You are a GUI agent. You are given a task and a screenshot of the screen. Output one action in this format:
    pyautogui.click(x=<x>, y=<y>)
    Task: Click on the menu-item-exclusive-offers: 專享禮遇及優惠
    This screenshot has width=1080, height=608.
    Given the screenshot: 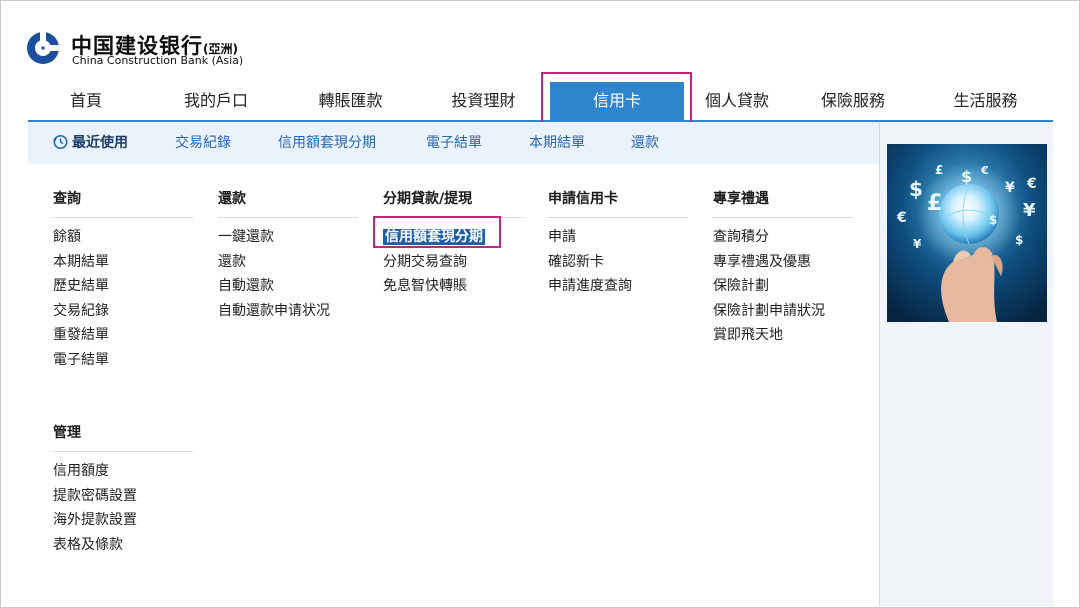 What is the action you would take?
    pyautogui.click(x=783, y=262)
    